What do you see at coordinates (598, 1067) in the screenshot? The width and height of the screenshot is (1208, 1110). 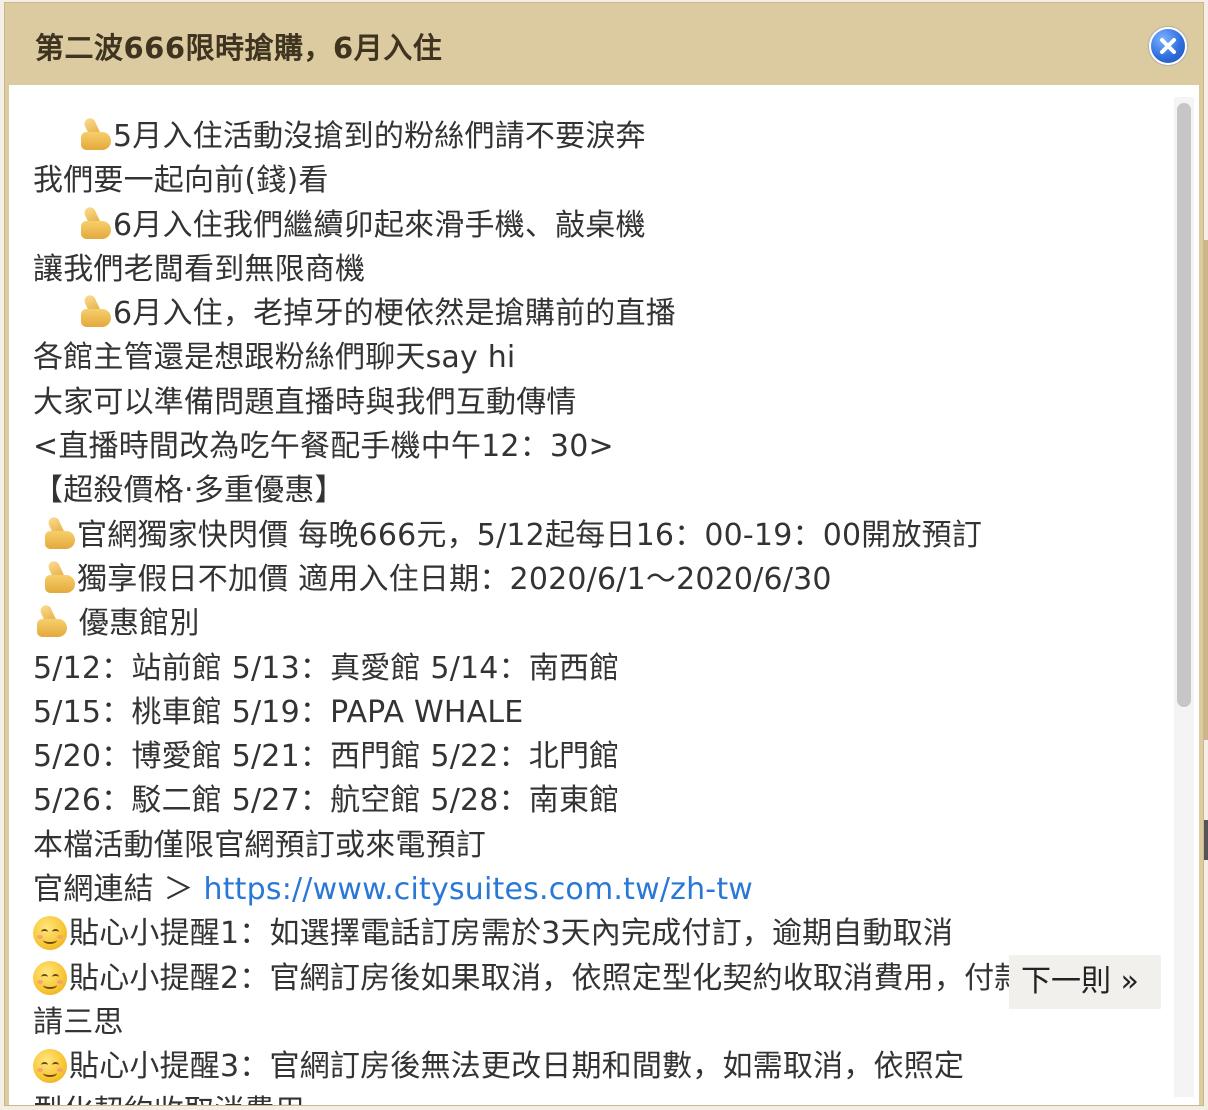 I see `text-line: 貼心小提醒3：官網訂房後無法更改日期和間數，如需取消，依照定` at bounding box center [598, 1067].